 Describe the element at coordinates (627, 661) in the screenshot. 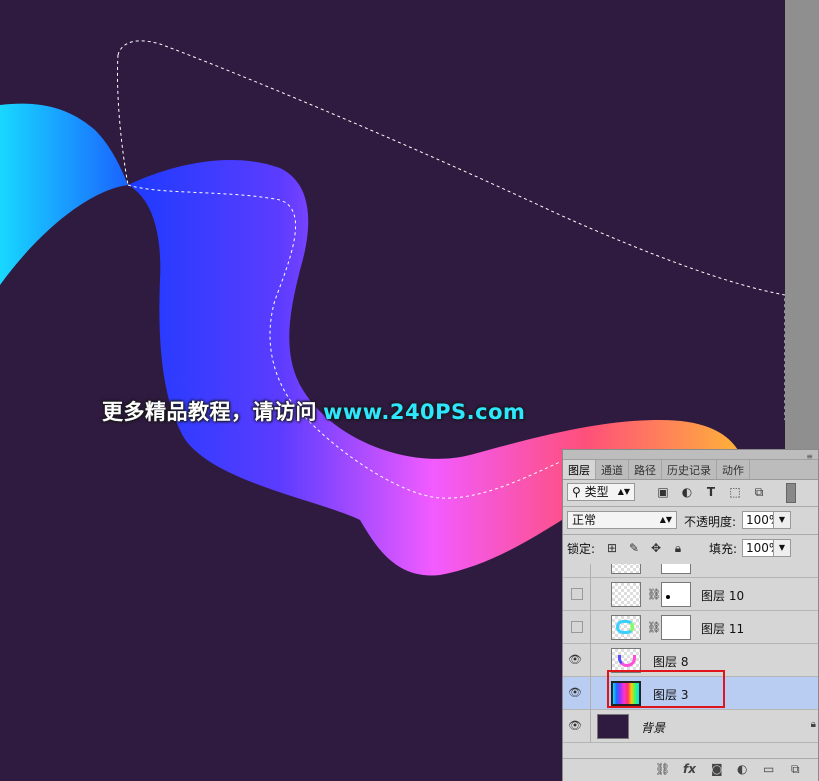

I see `thumbnail-curve` at that location.